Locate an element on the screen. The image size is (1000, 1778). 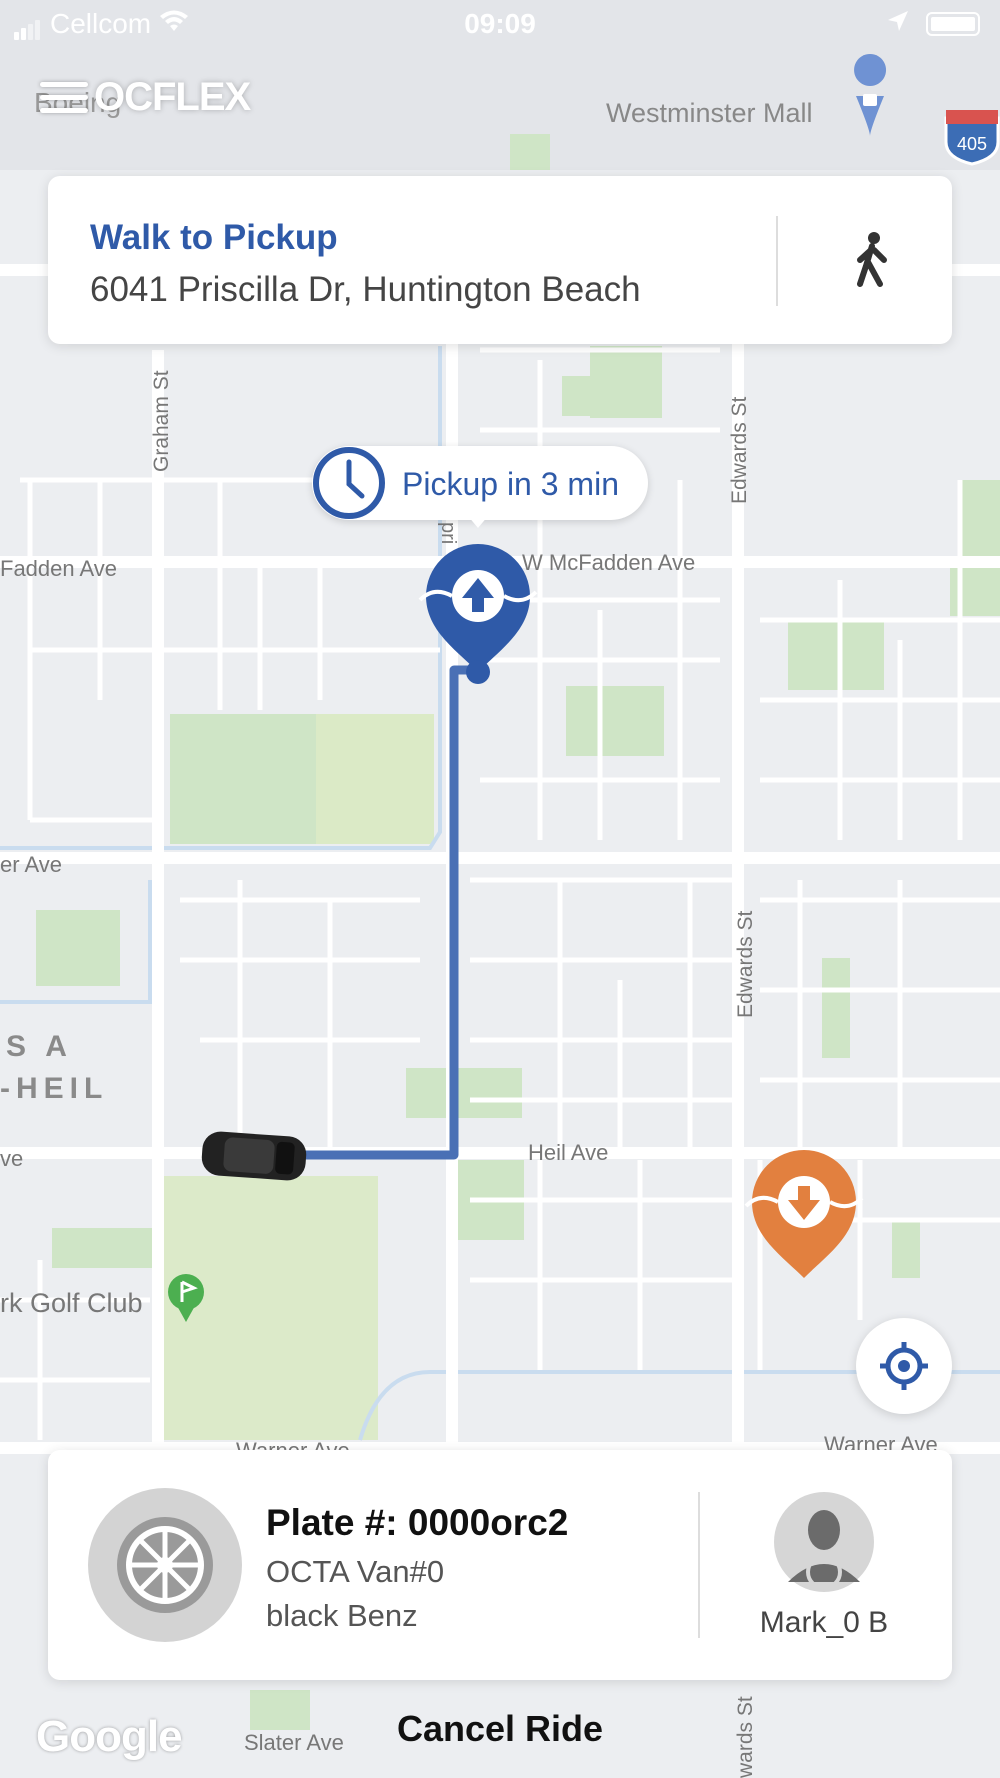
highway-405-shield: 405 is located at coordinates (972, 138).